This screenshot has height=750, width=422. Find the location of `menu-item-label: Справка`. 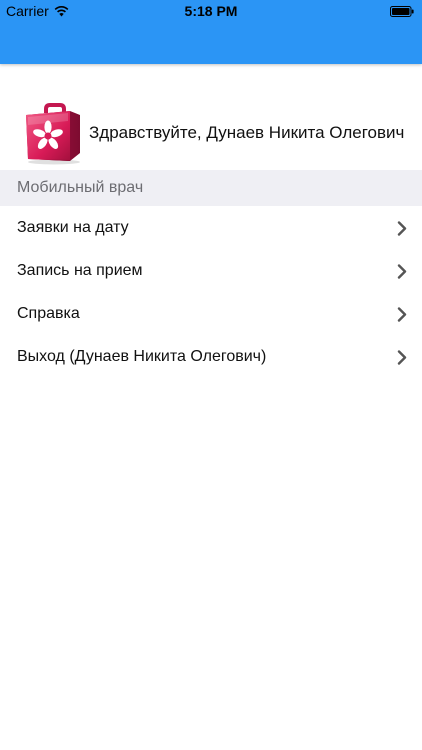

menu-item-label: Справка is located at coordinates (48, 313).